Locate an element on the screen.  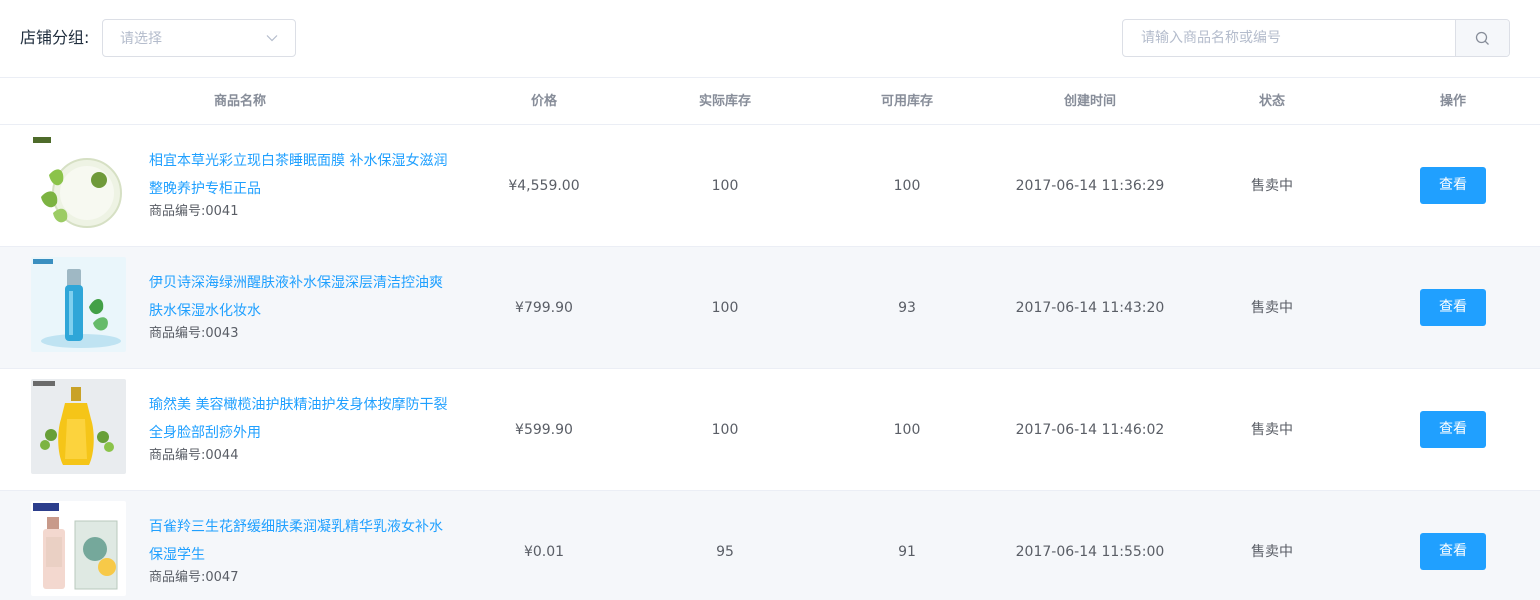
column-header-action: 操作 is located at coordinates (1452, 101).